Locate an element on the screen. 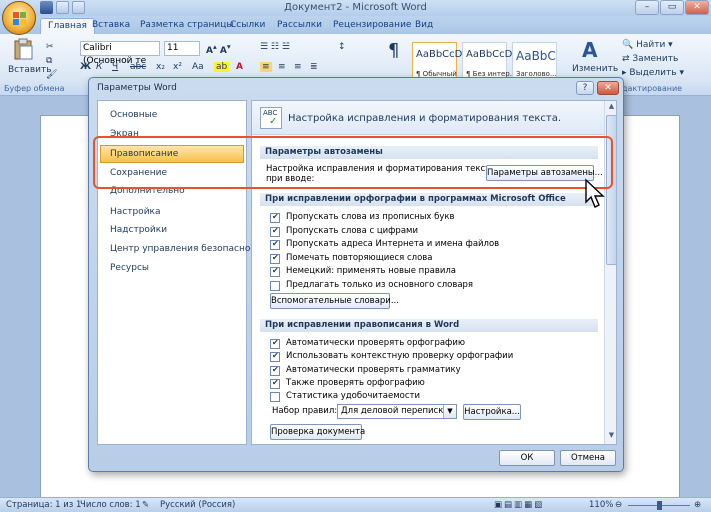 The width and height of the screenshot is (711, 512). scroll-down-icon: ▼ is located at coordinates (611, 437).